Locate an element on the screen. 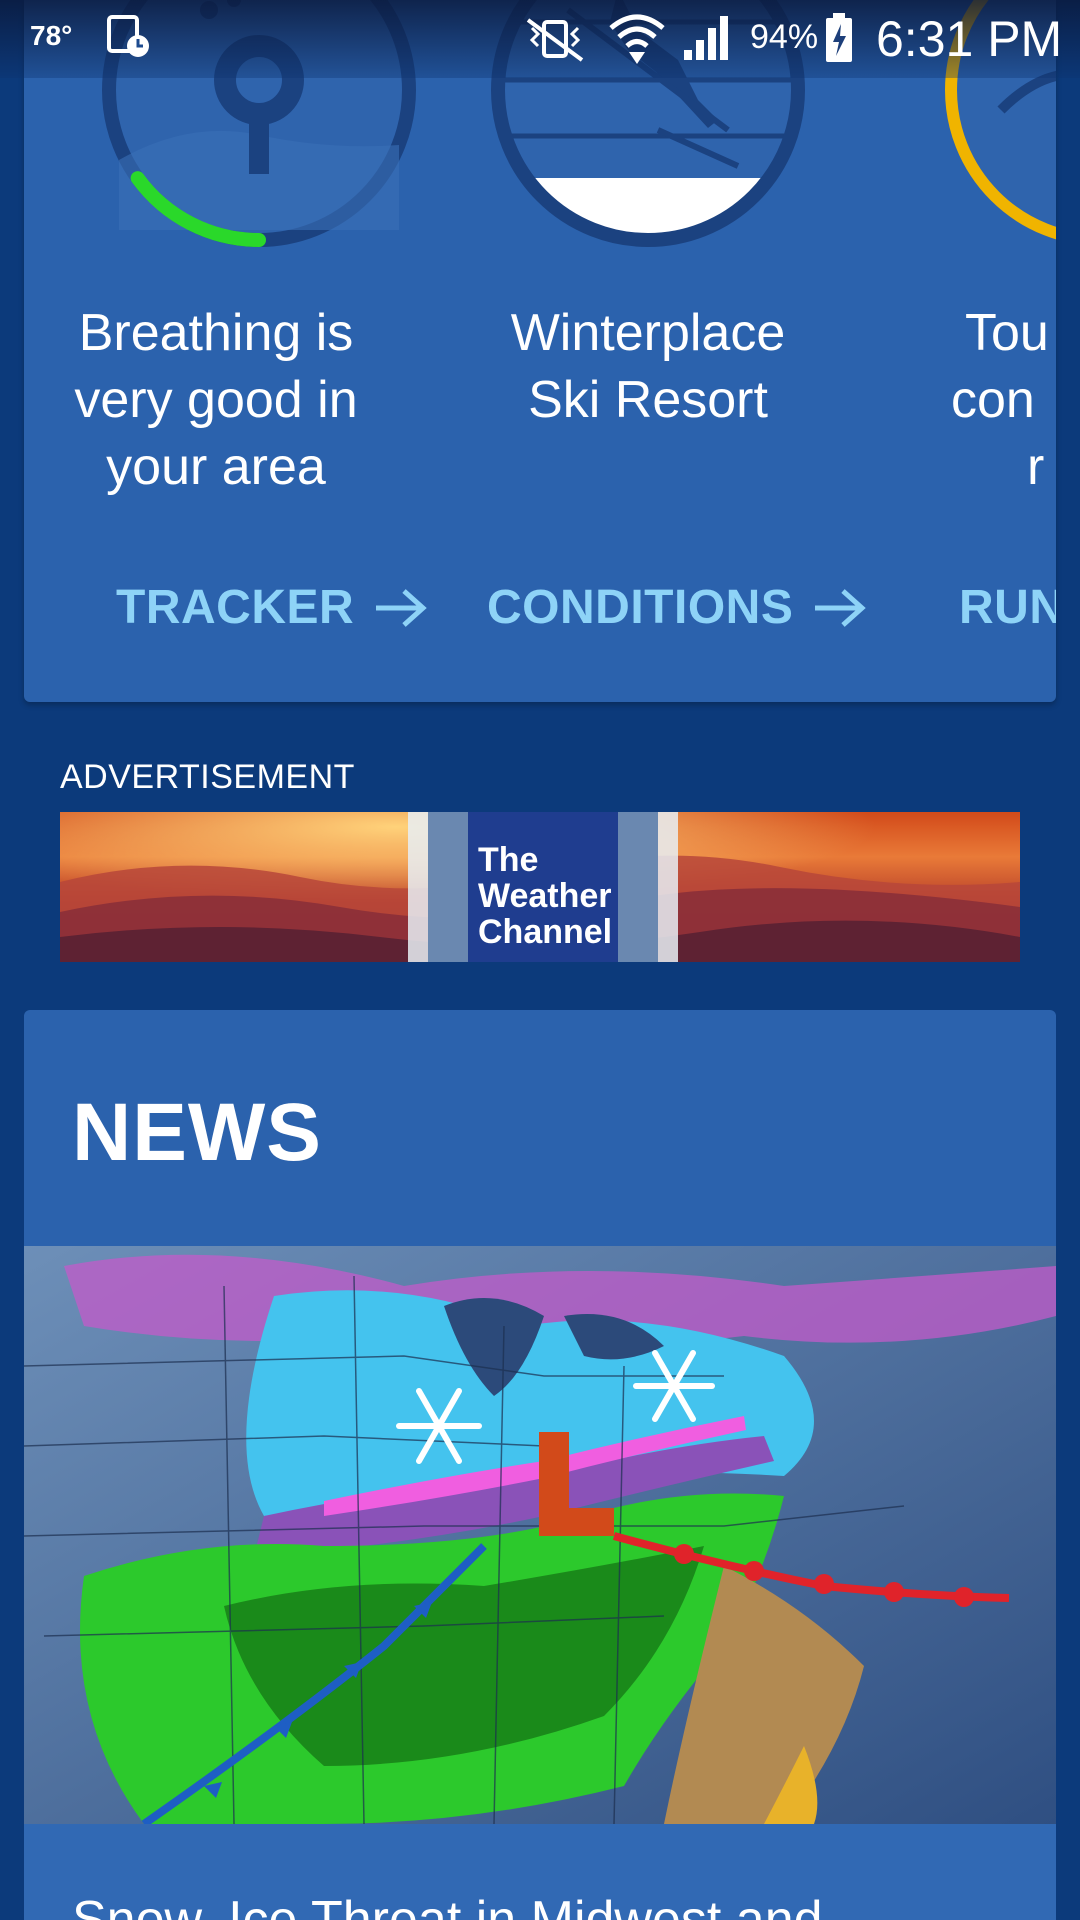 The image size is (1080, 1920). battery-percent: 94% is located at coordinates (784, 37).